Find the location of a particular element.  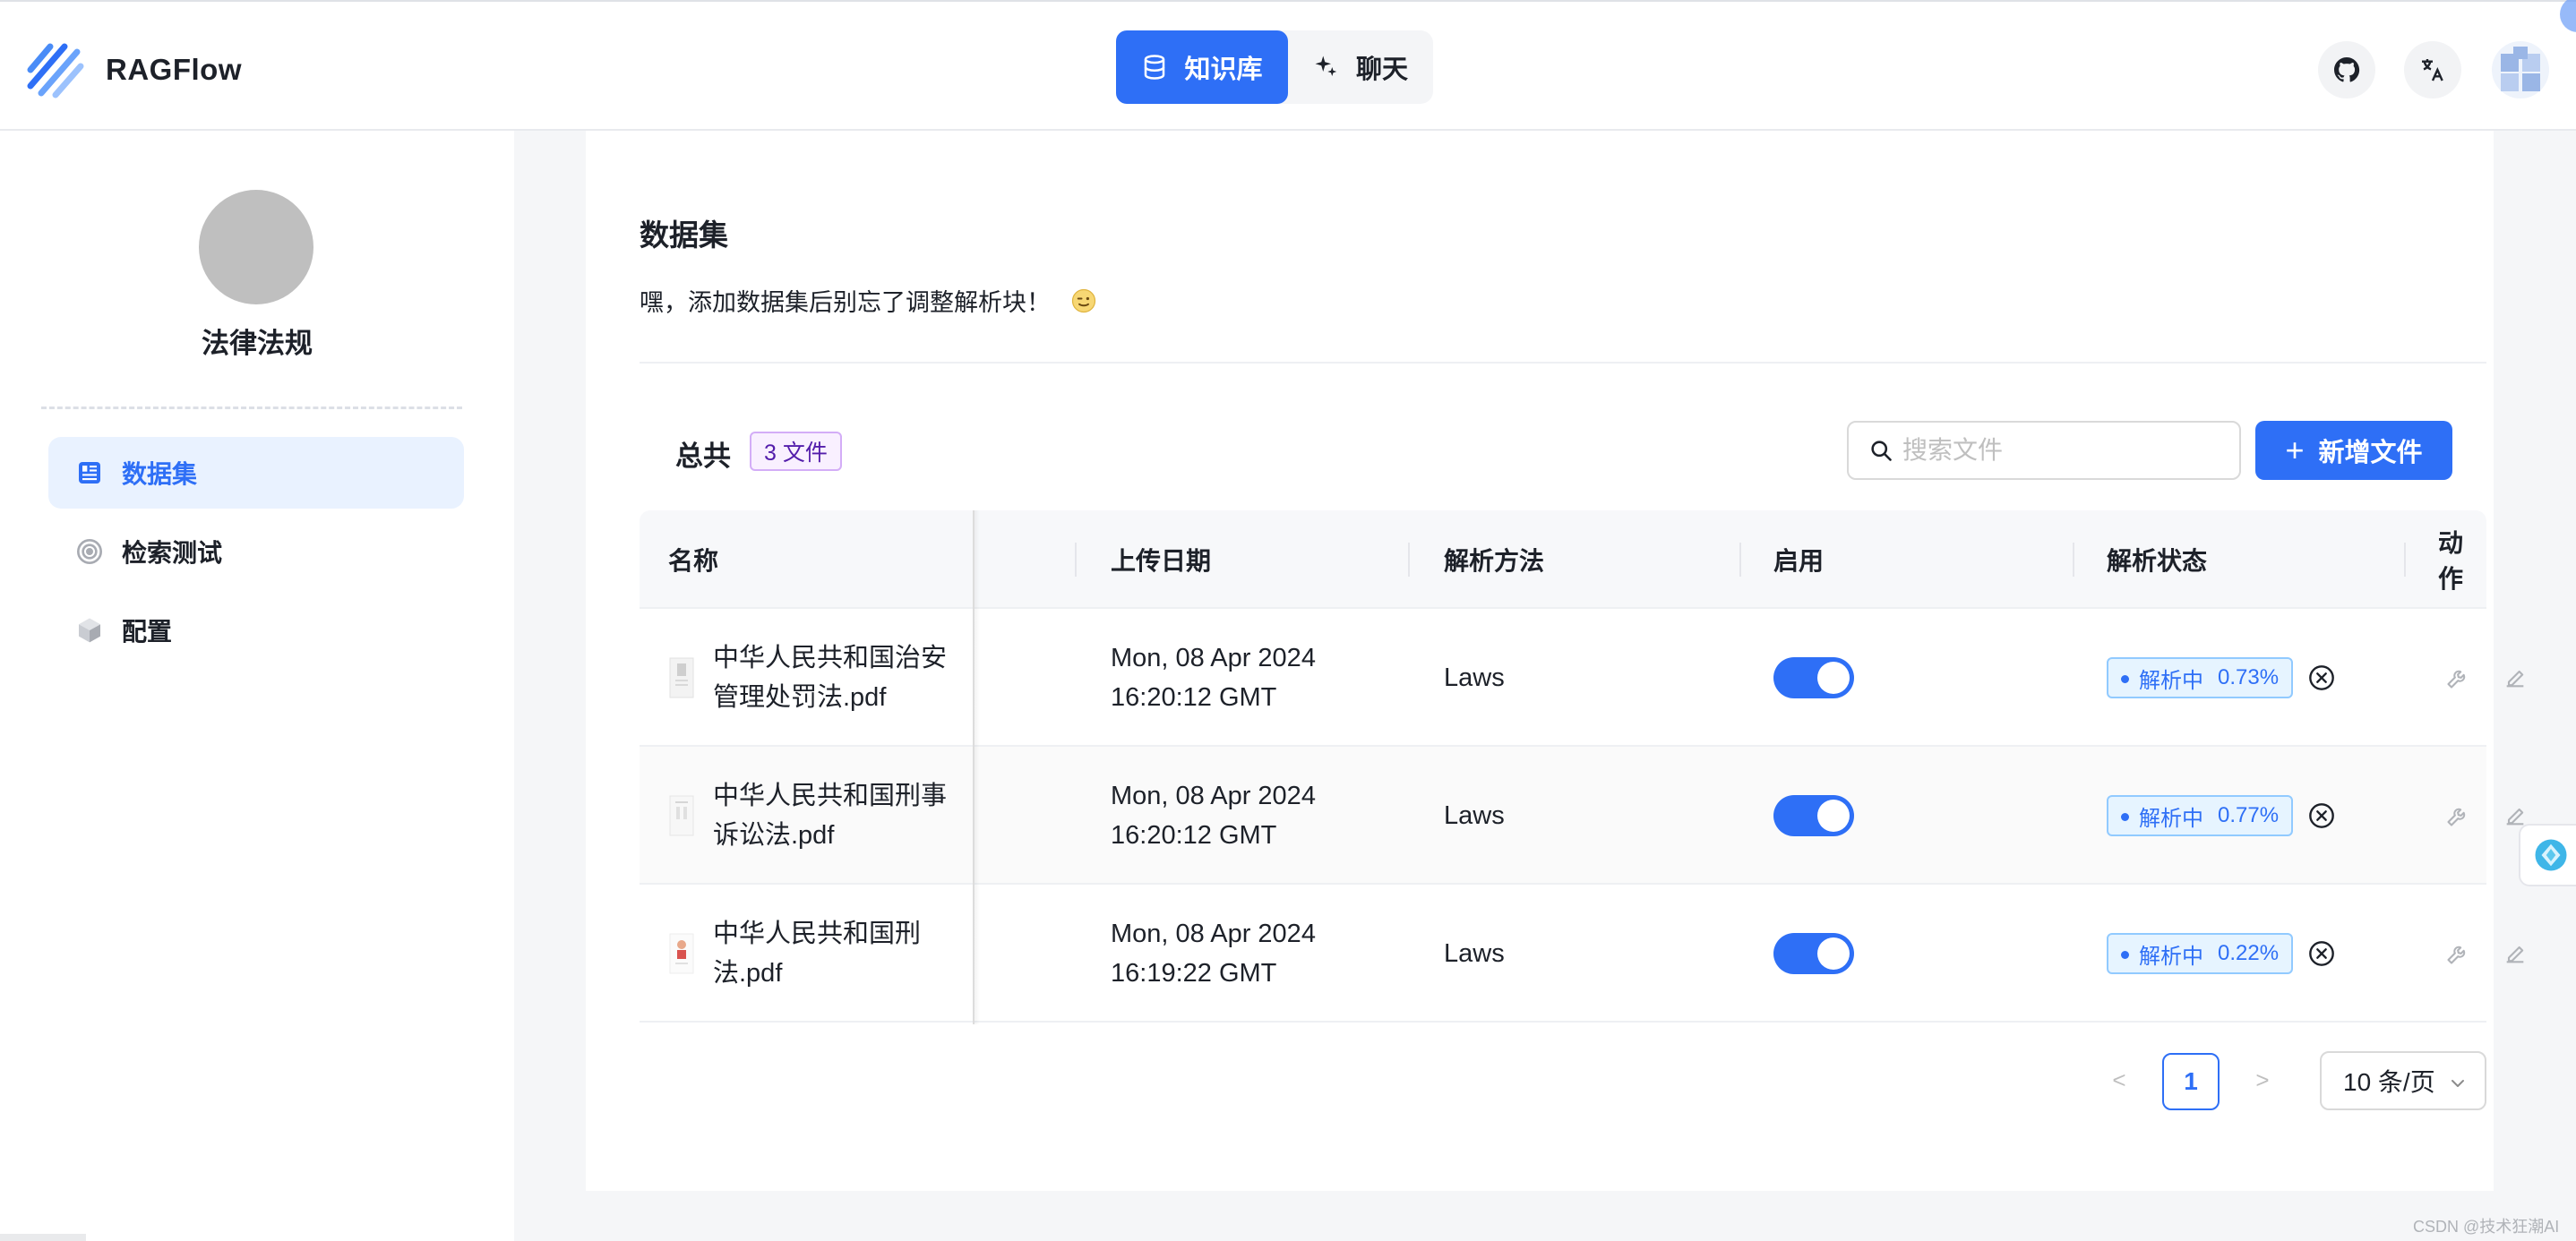

watermark-text: CSDN @技术狂潮AI is located at coordinates (2486, 1227).